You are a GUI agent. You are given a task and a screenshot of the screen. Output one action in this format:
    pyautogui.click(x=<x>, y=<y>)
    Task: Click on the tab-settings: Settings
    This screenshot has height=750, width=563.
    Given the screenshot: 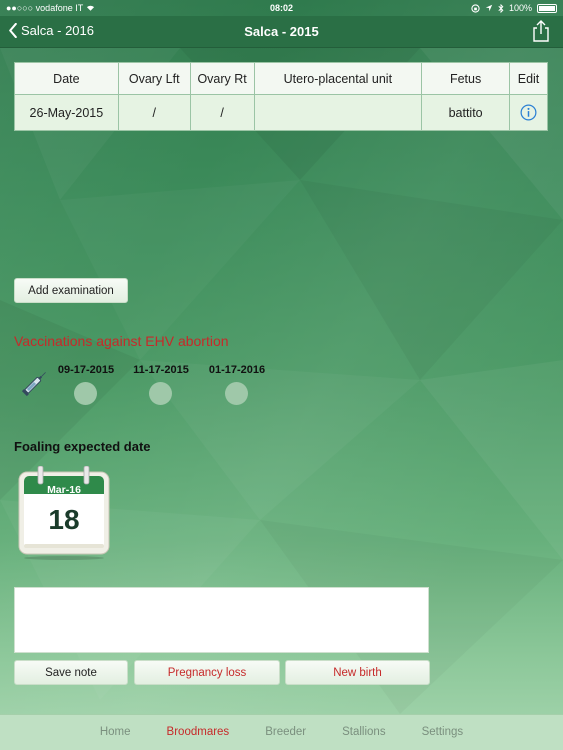 What is the action you would take?
    pyautogui.click(x=443, y=732)
    